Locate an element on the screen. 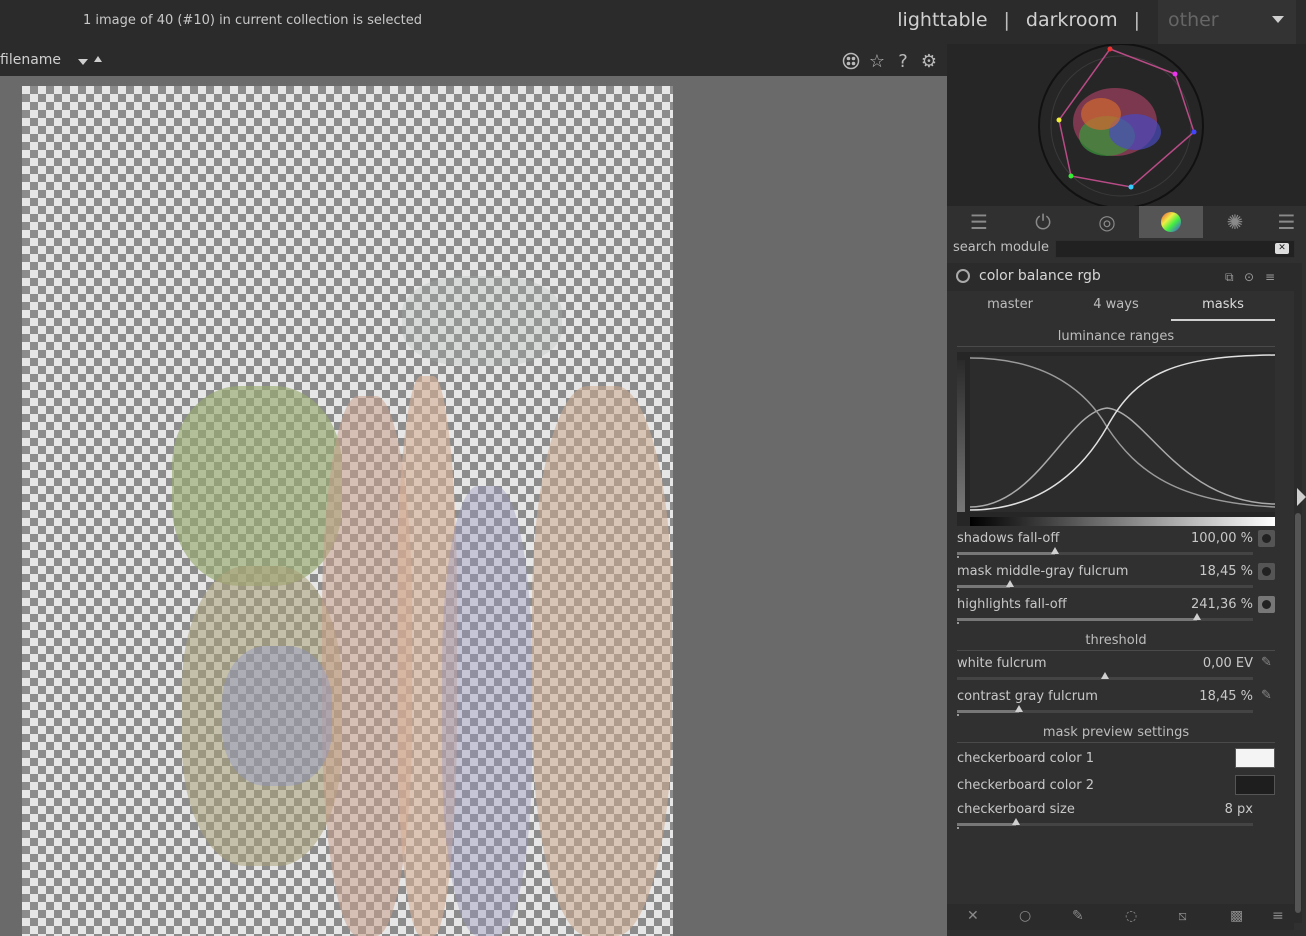 This screenshot has height=936, width=1306. menu-icon: ≡ is located at coordinates (1278, 916).